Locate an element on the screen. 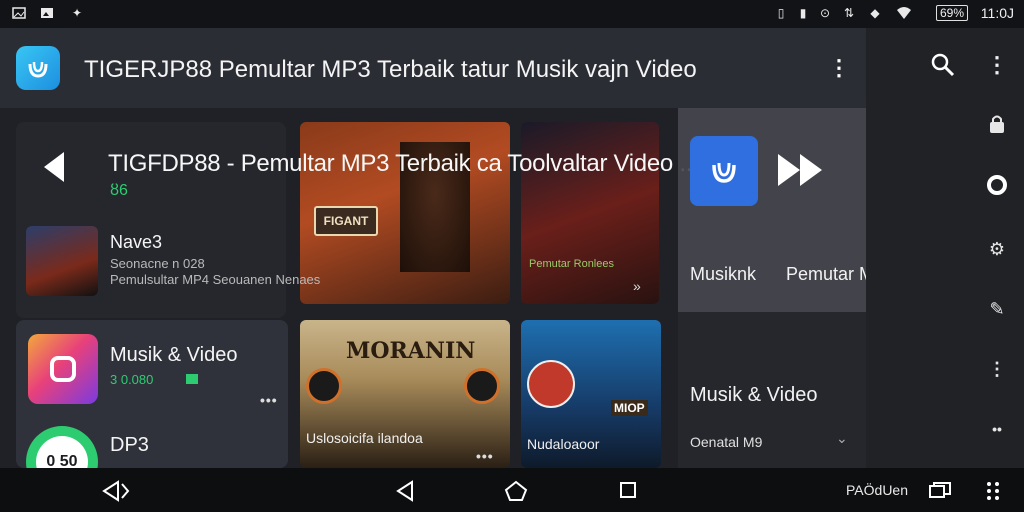  search-icon is located at coordinates (943, 65).